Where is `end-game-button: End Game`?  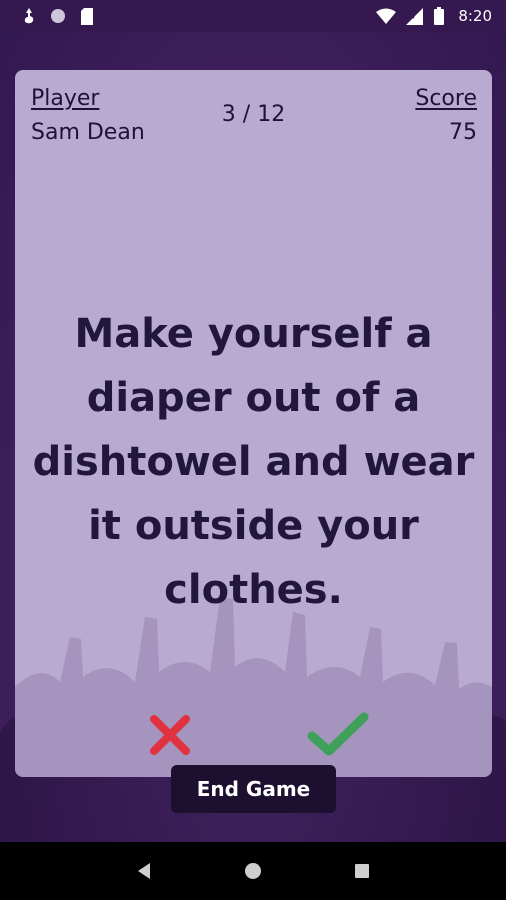
end-game-button: End Game is located at coordinates (253, 789).